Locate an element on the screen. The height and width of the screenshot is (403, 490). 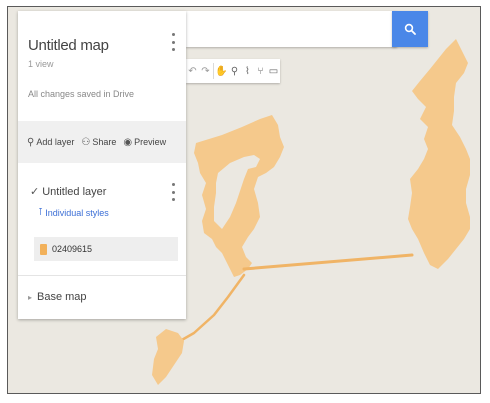
save-status: All changes saved in Drive is located at coordinates (81, 94).